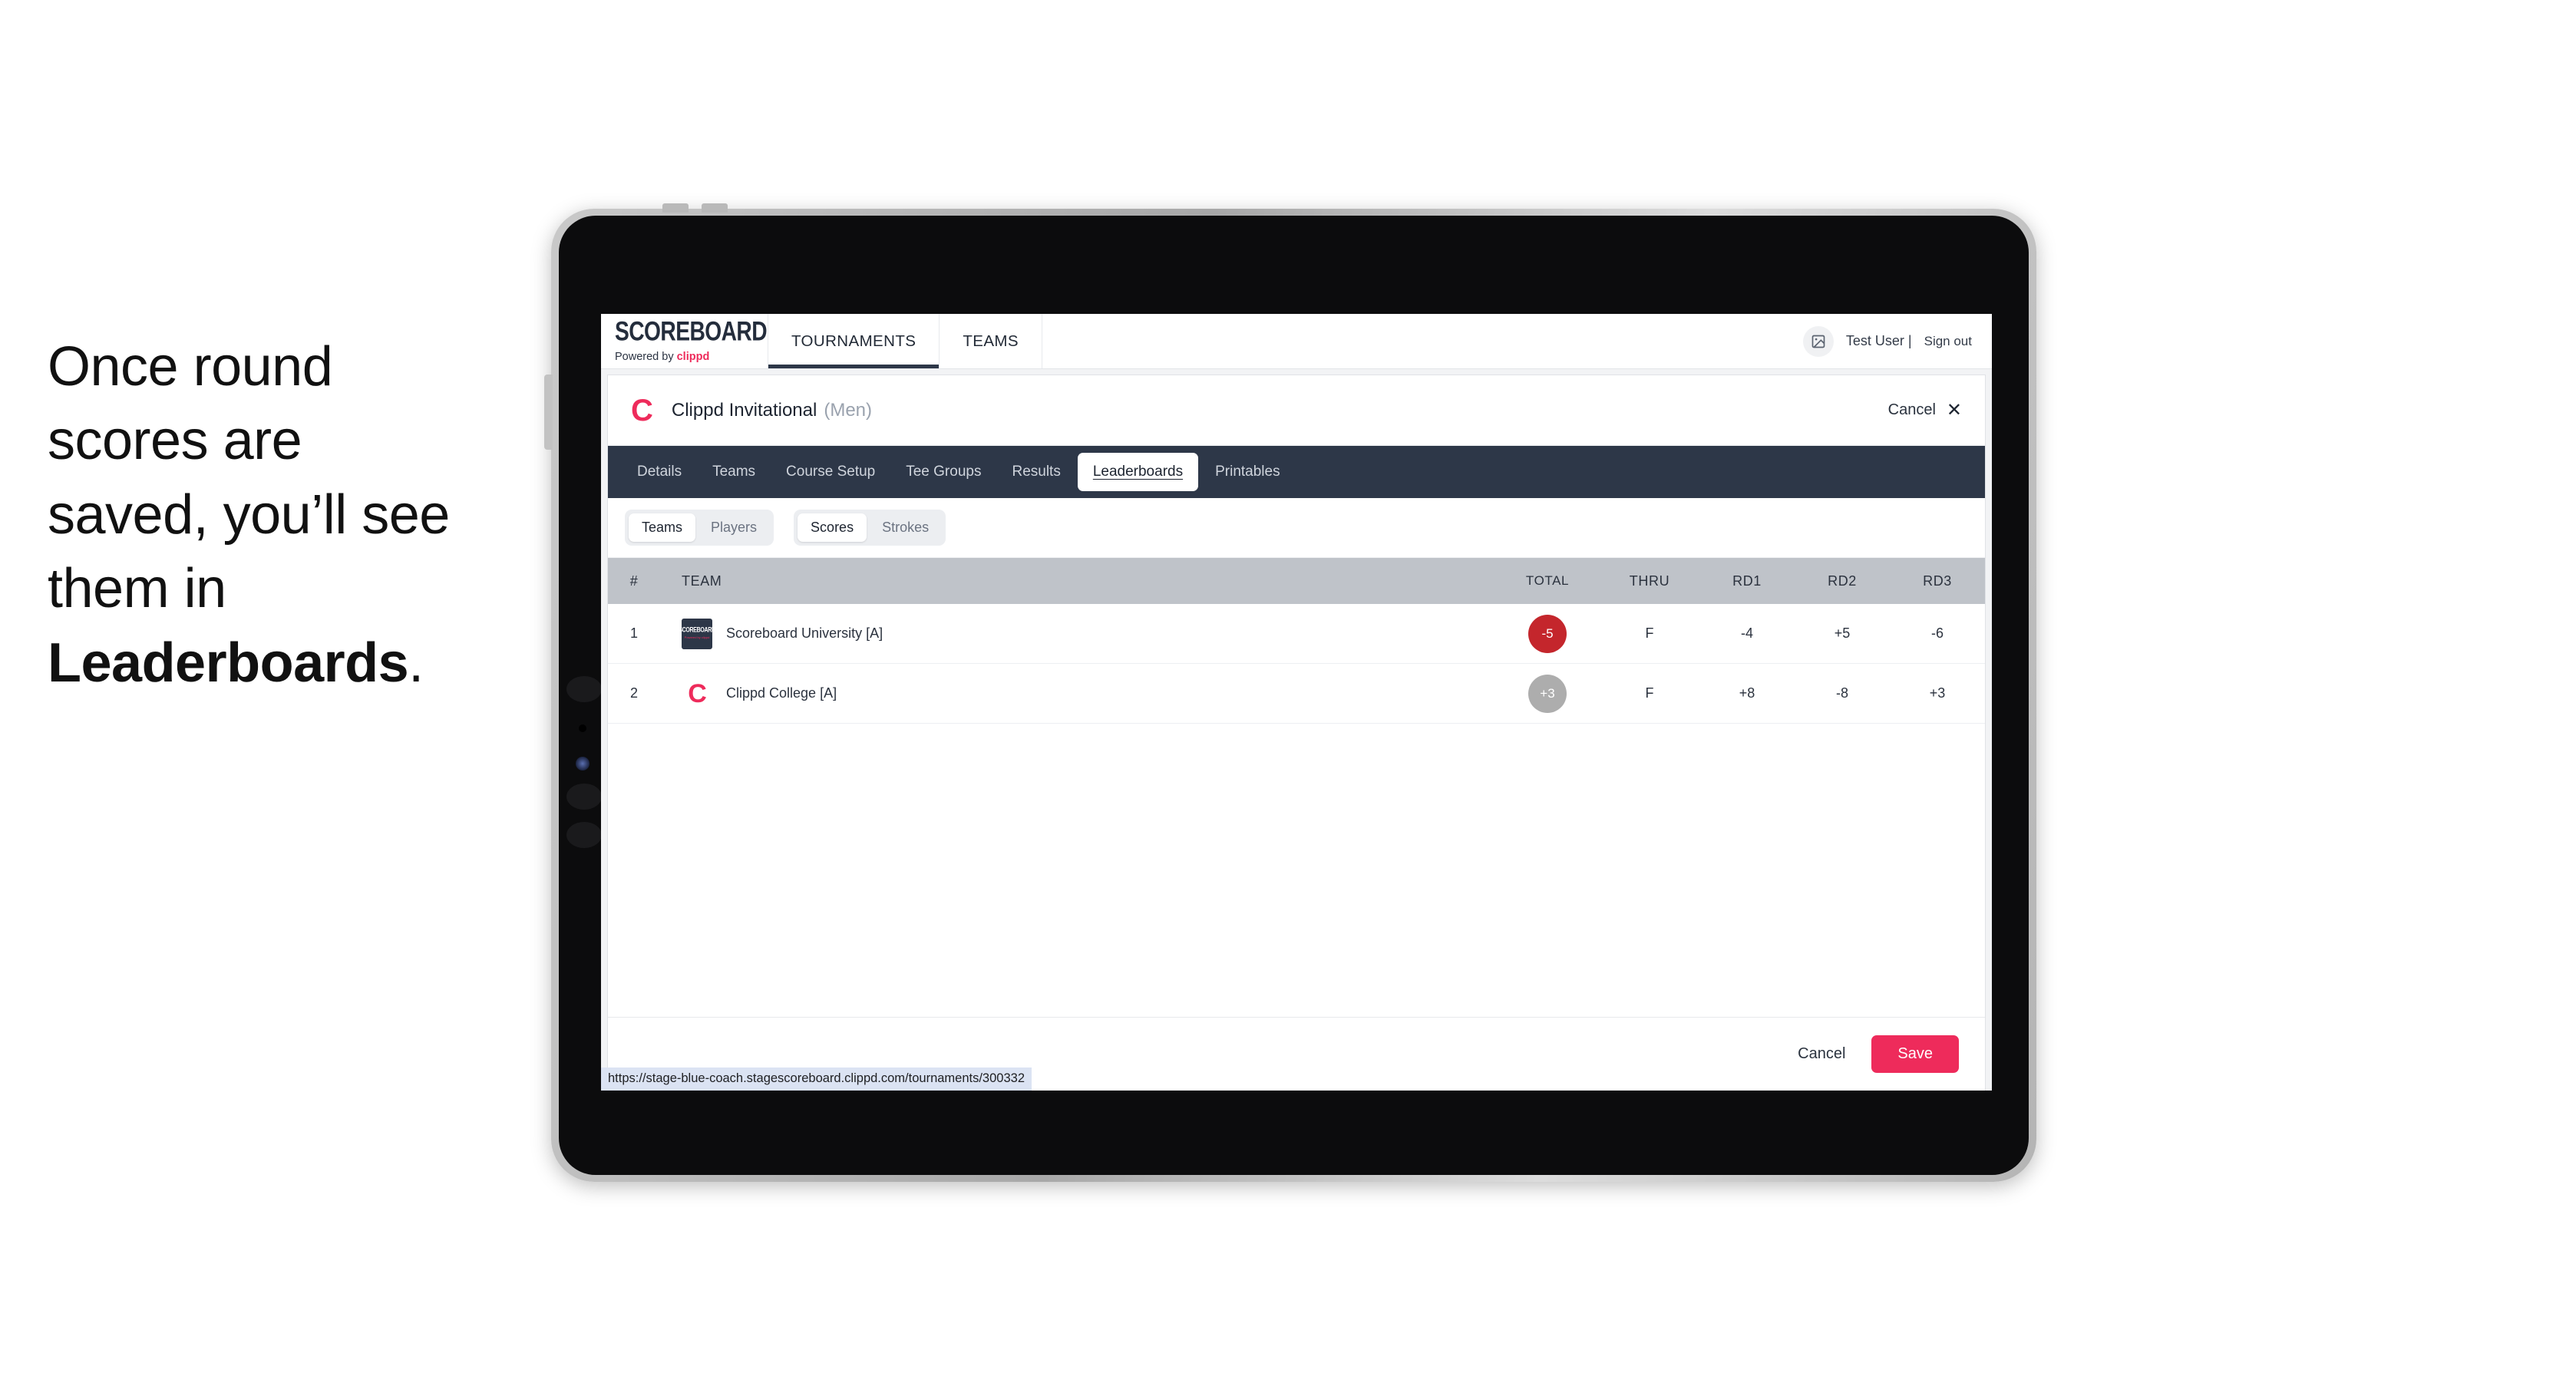 Image resolution: width=2576 pixels, height=1386 pixels. Describe the element at coordinates (697, 630) in the screenshot. I see `team-logo-line-1: SCOREBOARD` at that location.